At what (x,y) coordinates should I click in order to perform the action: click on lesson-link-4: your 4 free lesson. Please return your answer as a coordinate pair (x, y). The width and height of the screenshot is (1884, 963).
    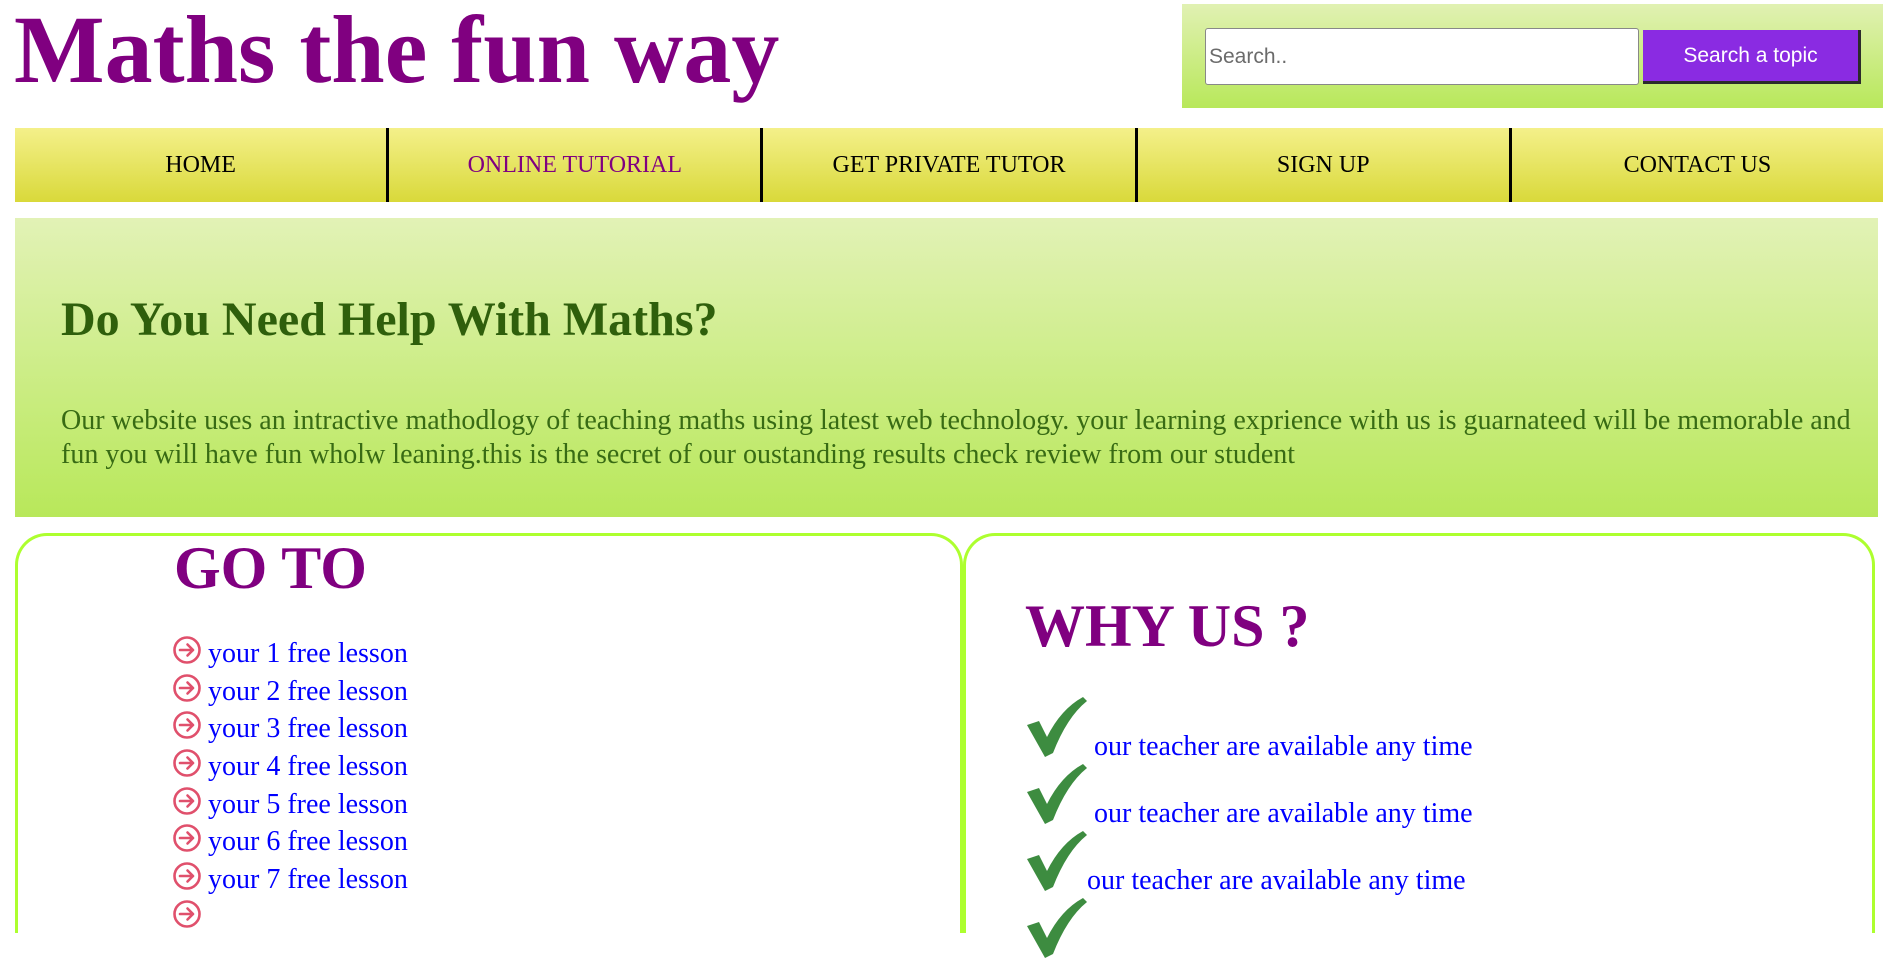
    Looking at the image, I should click on (290, 766).